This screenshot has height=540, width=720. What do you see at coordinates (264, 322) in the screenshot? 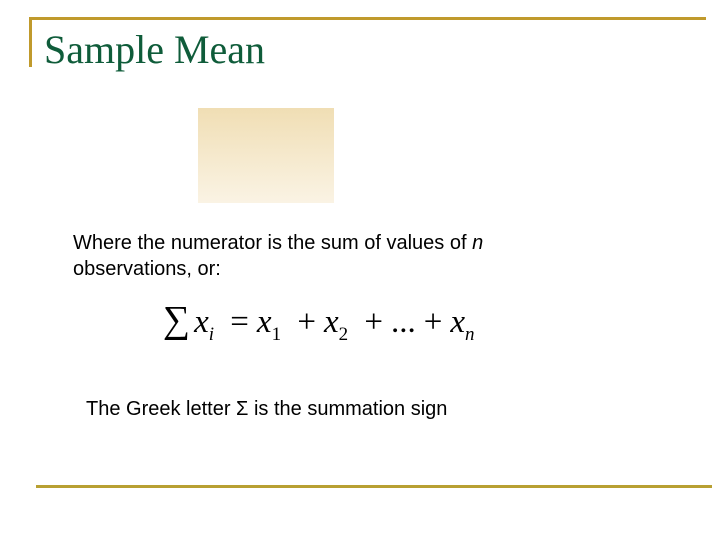
I see `term1-var: x` at bounding box center [264, 322].